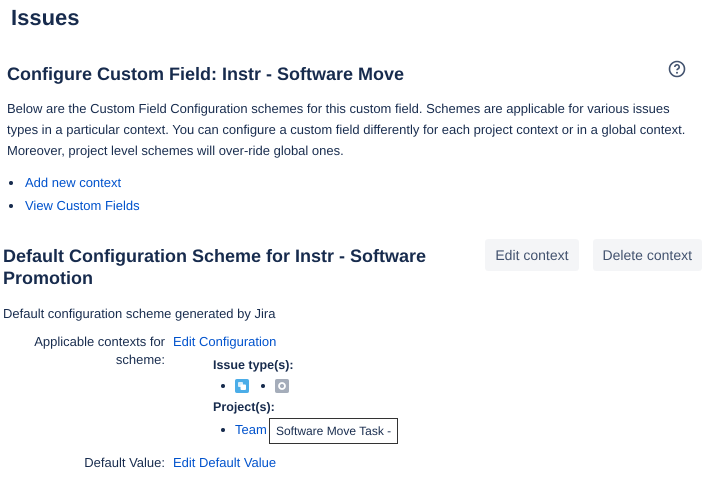 The height and width of the screenshot is (489, 709). Describe the element at coordinates (124, 463) in the screenshot. I see `field-label: Default Value:` at that location.